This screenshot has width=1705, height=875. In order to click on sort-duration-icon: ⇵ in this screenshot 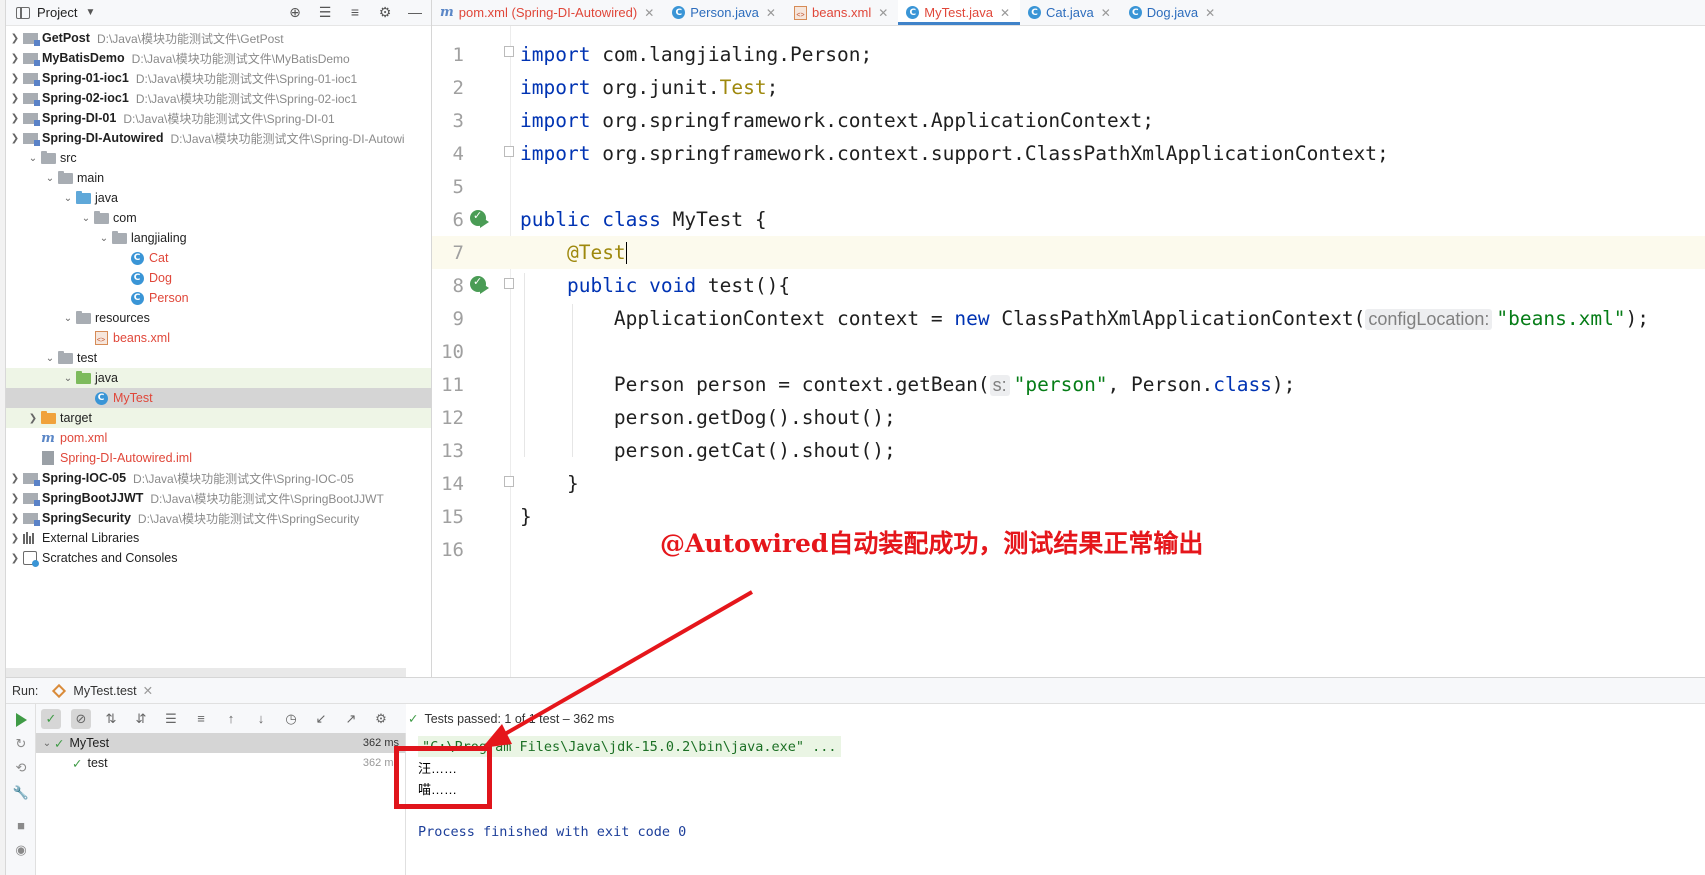, I will do `click(141, 719)`.